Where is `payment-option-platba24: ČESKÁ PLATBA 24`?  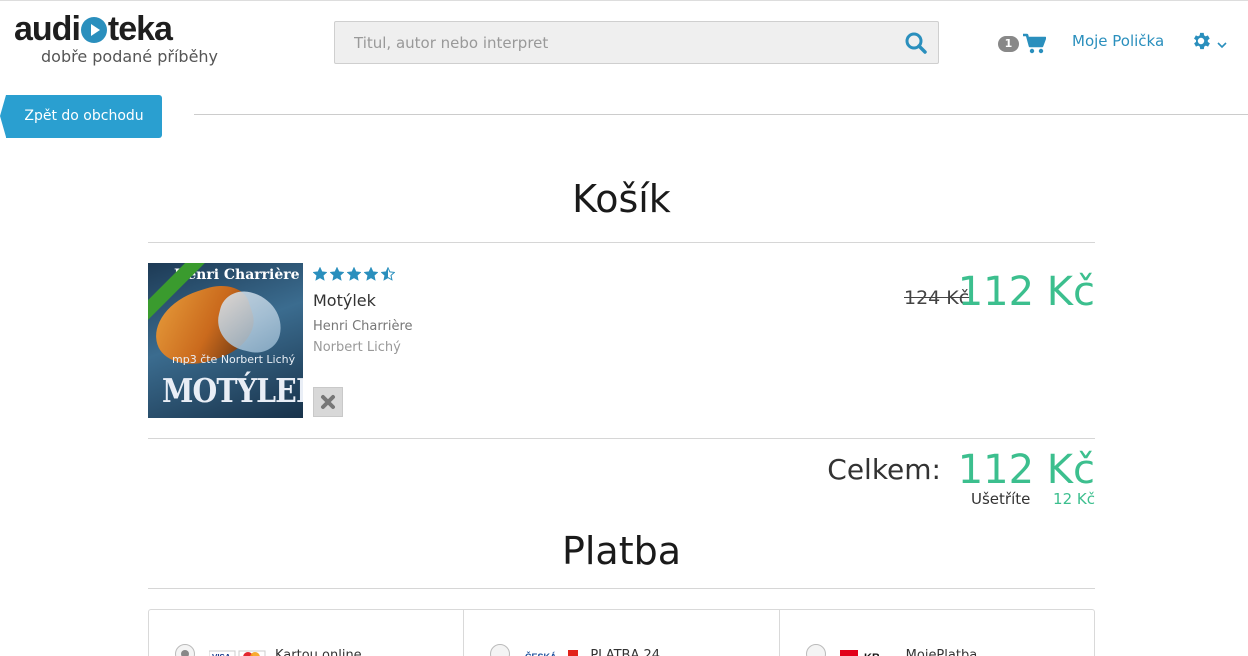 payment-option-platba24: ČESKÁ PLATBA 24 is located at coordinates (622, 633).